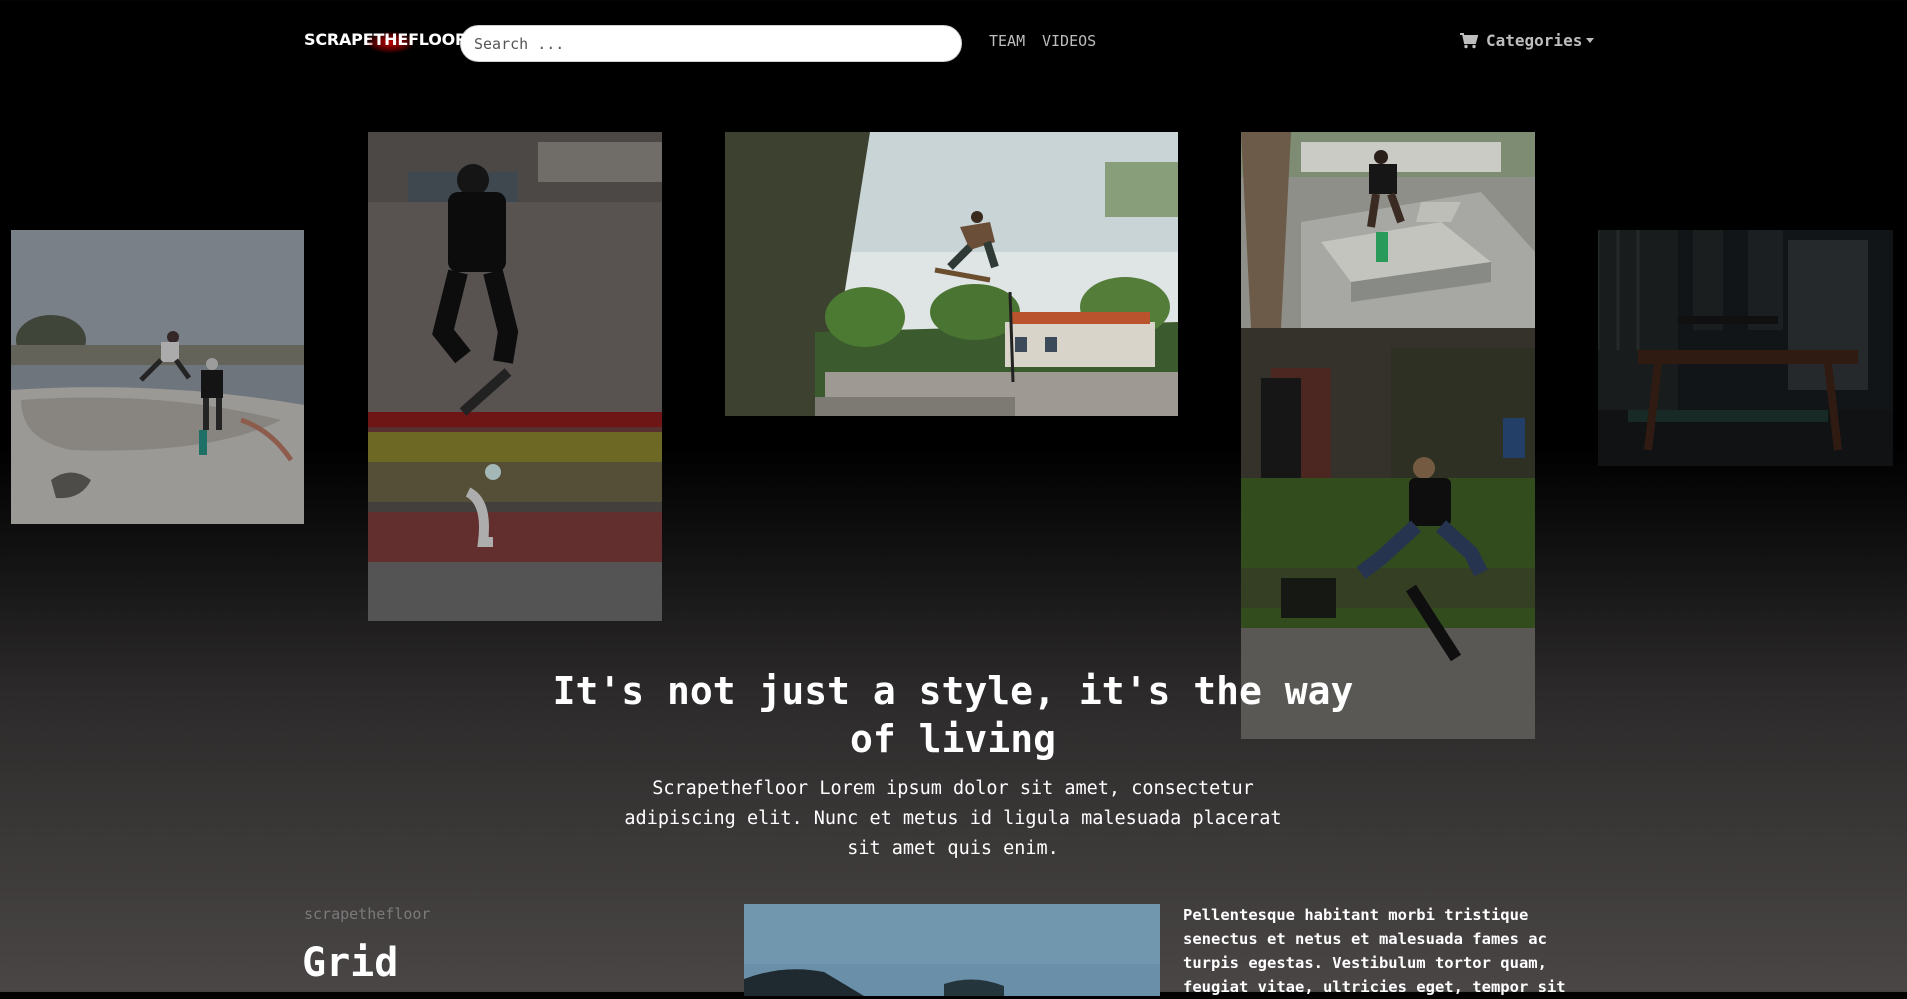 Image resolution: width=1907 pixels, height=999 pixels. Describe the element at coordinates (711, 43) in the screenshot. I see `search-input` at that location.